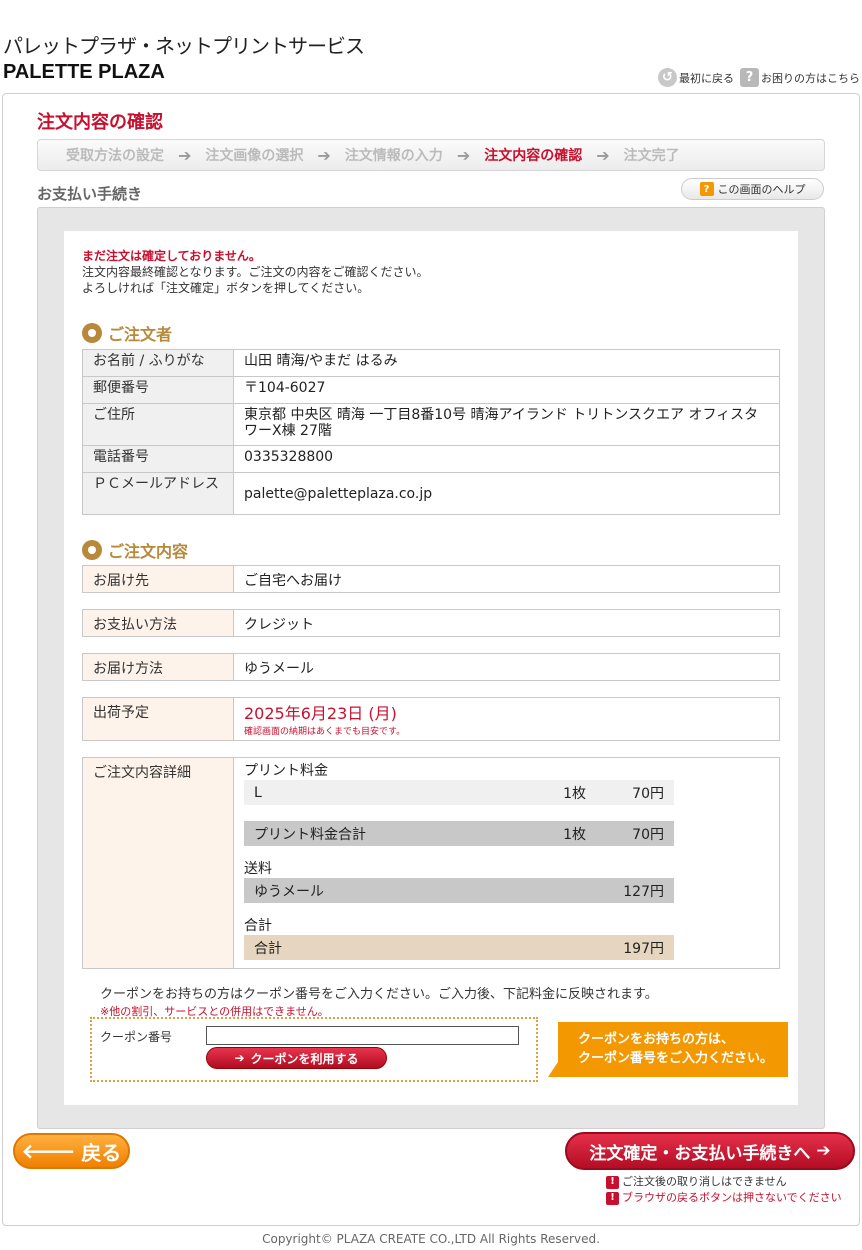 This screenshot has width=862, height=1250. Describe the element at coordinates (140, 334) in the screenshot. I see `orderer-title: ご注文者` at that location.